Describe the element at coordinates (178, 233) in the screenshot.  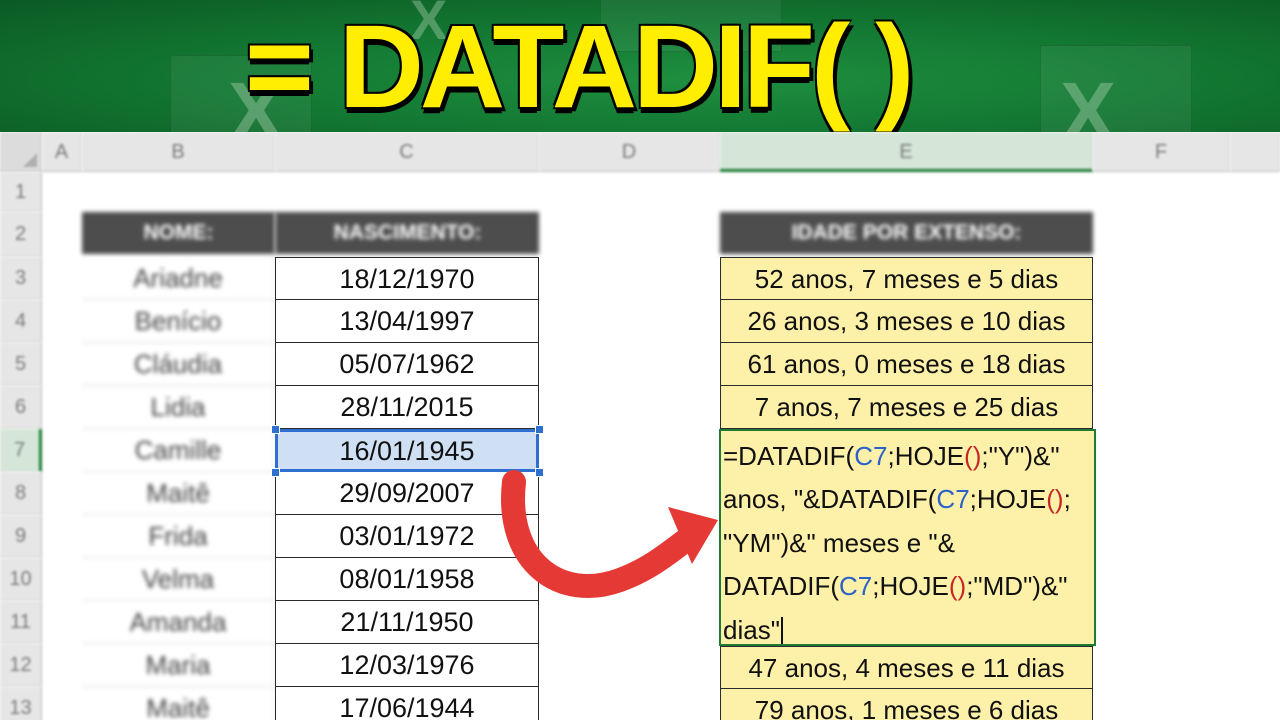
I see `header-nome: NOME:` at that location.